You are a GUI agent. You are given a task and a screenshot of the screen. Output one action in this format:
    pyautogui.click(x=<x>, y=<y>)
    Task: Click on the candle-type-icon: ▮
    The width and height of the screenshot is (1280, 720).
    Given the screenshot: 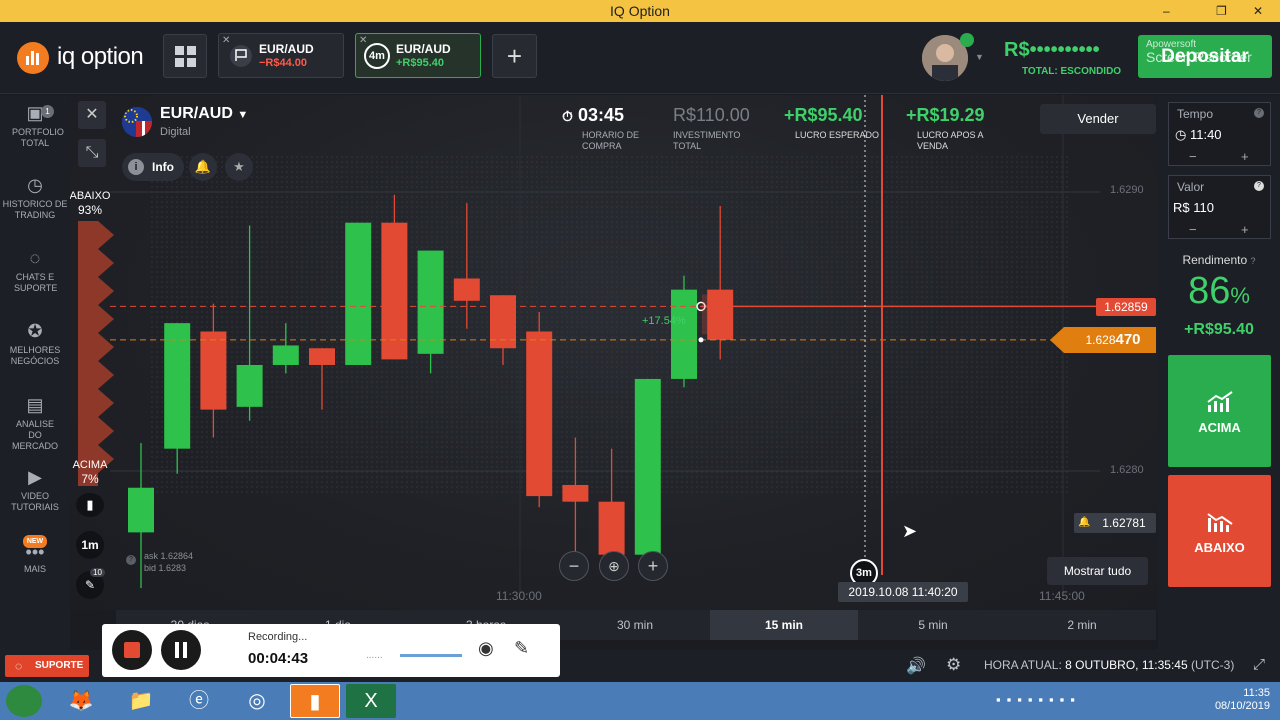 What is the action you would take?
    pyautogui.click(x=90, y=505)
    